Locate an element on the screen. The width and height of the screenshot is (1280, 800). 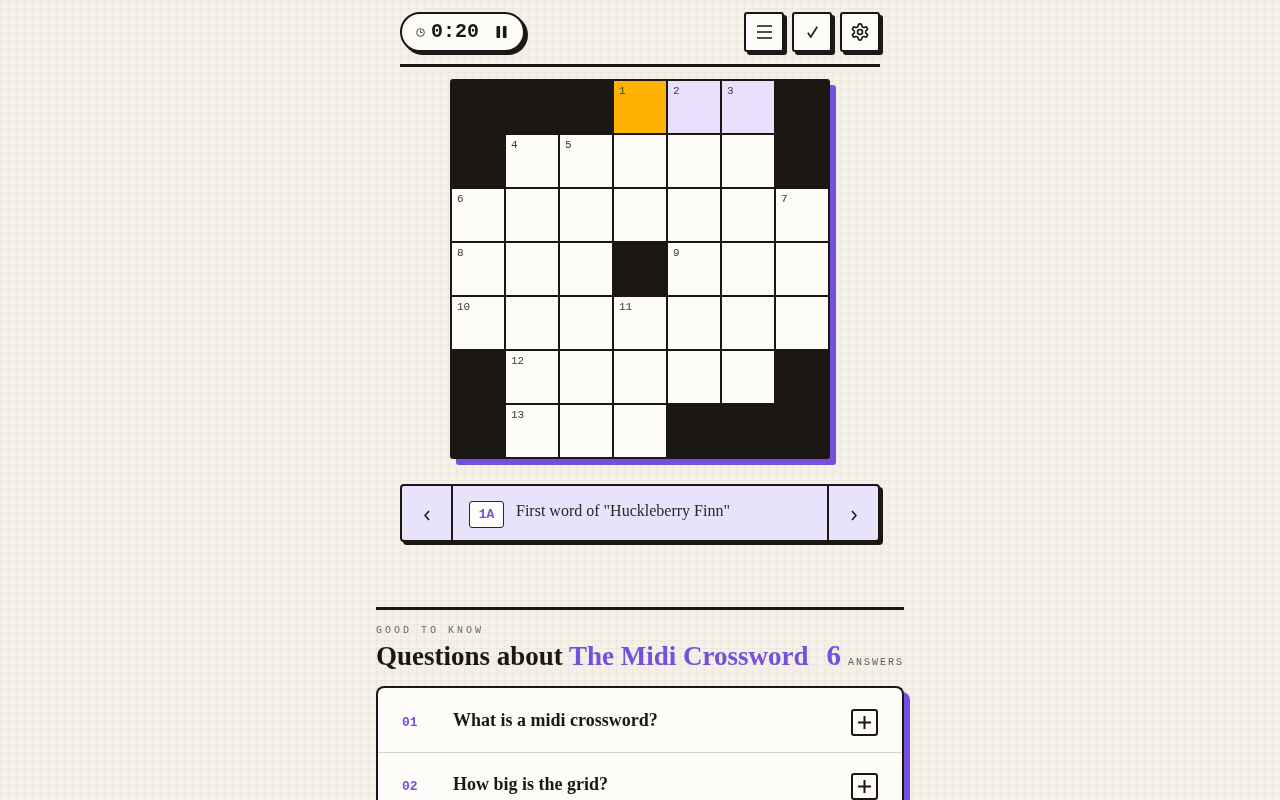
clue-number: 1 is located at coordinates (622, 91).